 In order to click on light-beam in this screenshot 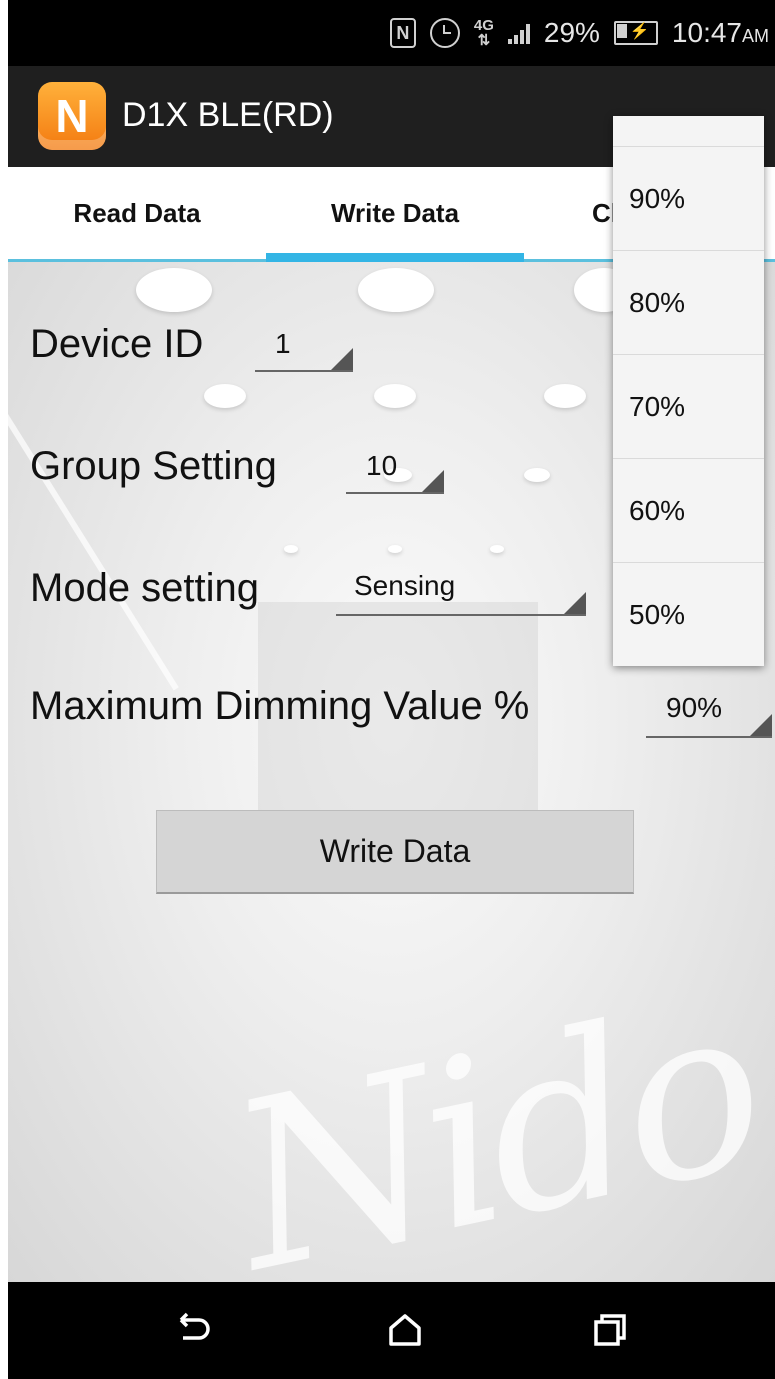, I will do `click(93, 536)`.